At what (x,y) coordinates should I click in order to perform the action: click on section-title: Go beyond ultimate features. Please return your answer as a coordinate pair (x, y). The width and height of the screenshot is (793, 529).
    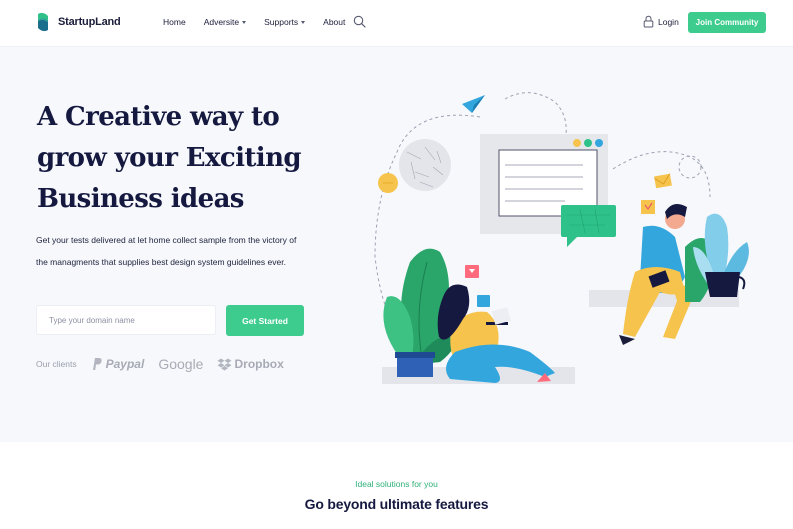
    Looking at the image, I should click on (396, 504).